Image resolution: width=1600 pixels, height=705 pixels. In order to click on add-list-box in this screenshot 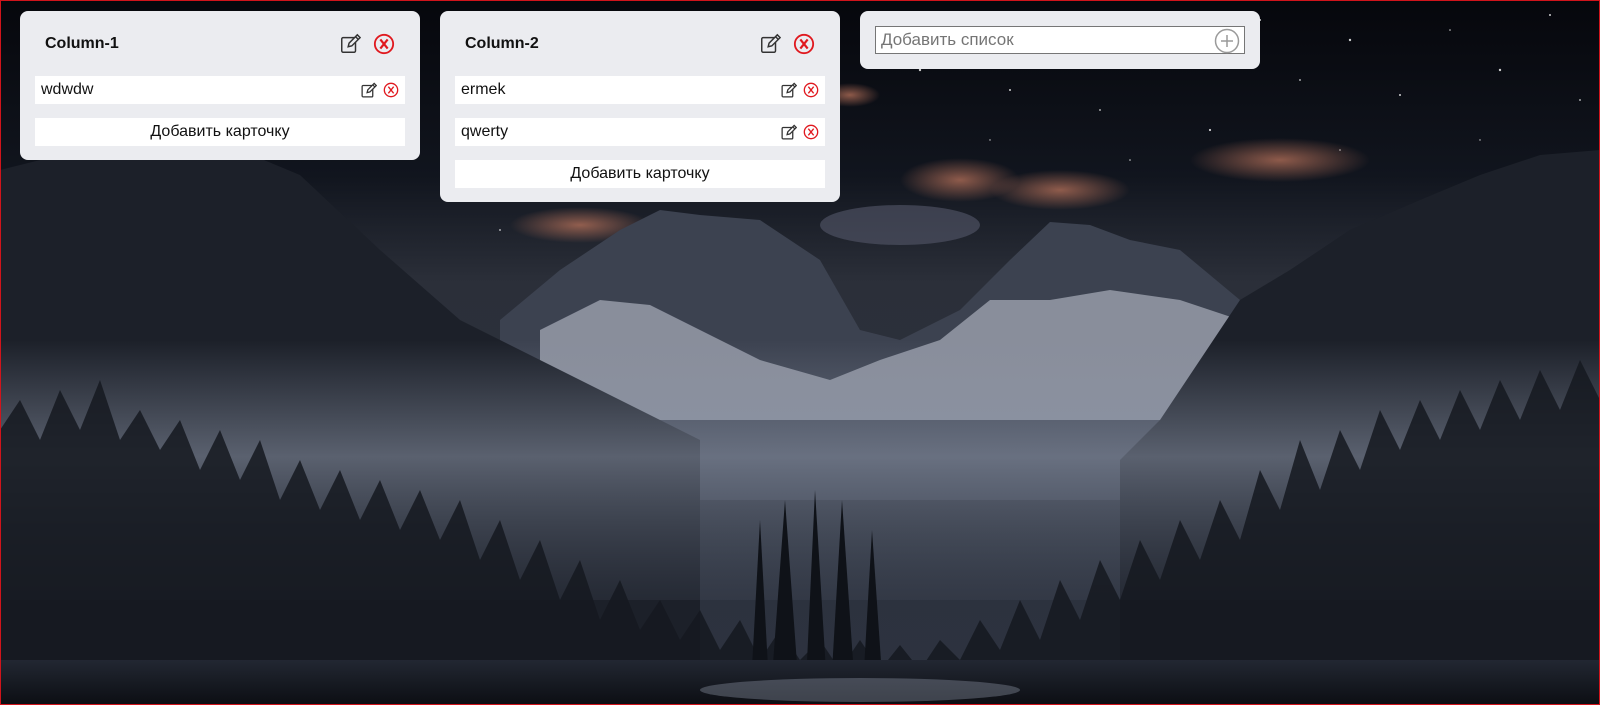, I will do `click(1060, 40)`.